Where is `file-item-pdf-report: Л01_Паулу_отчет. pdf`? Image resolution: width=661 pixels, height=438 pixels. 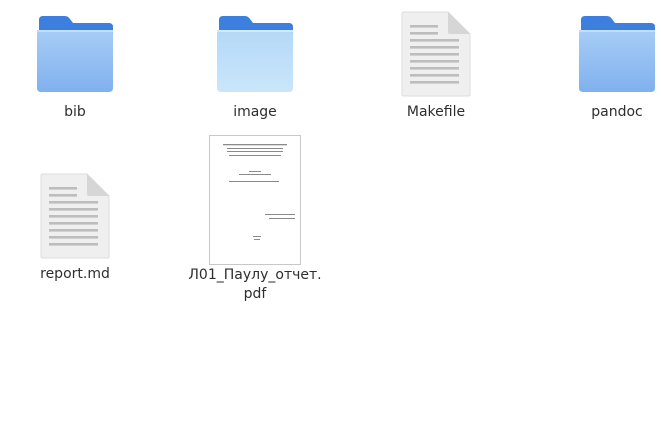 file-item-pdf-report: Л01_Паулу_отчет. pdf is located at coordinates (255, 217).